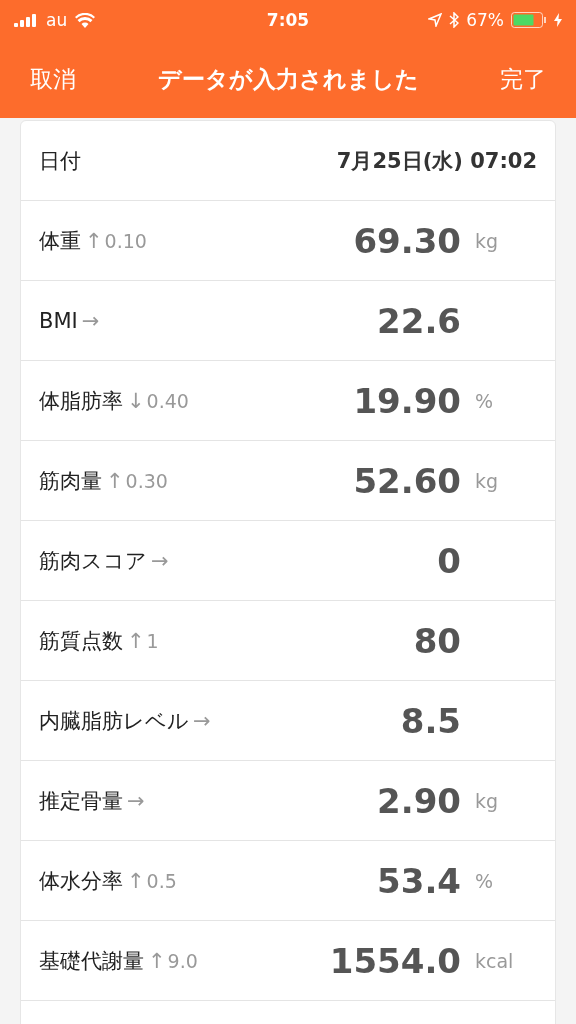 This screenshot has height=1024, width=576. What do you see at coordinates (93, 561) in the screenshot?
I see `metric-label: 筋肉スコア` at bounding box center [93, 561].